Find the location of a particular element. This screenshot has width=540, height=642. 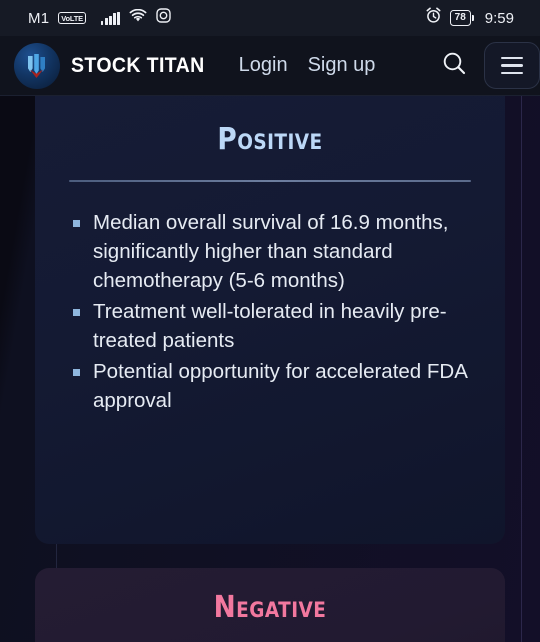

carrier-label: M1 is located at coordinates (39, 18).